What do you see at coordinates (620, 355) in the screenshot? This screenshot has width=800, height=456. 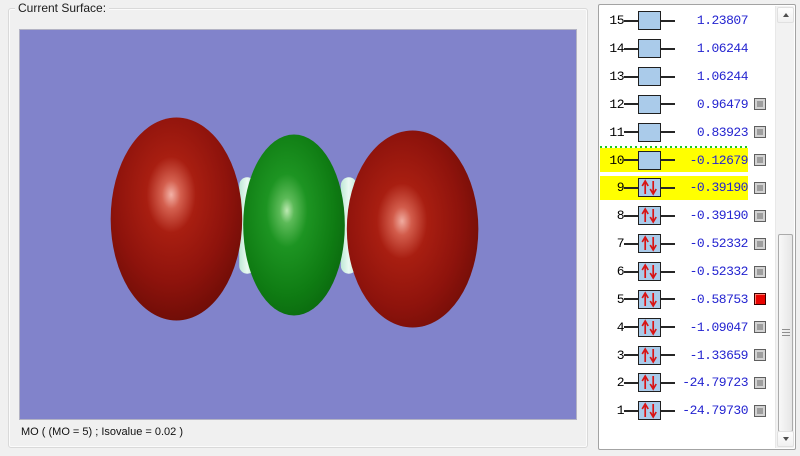 I see `mo-number: 3` at bounding box center [620, 355].